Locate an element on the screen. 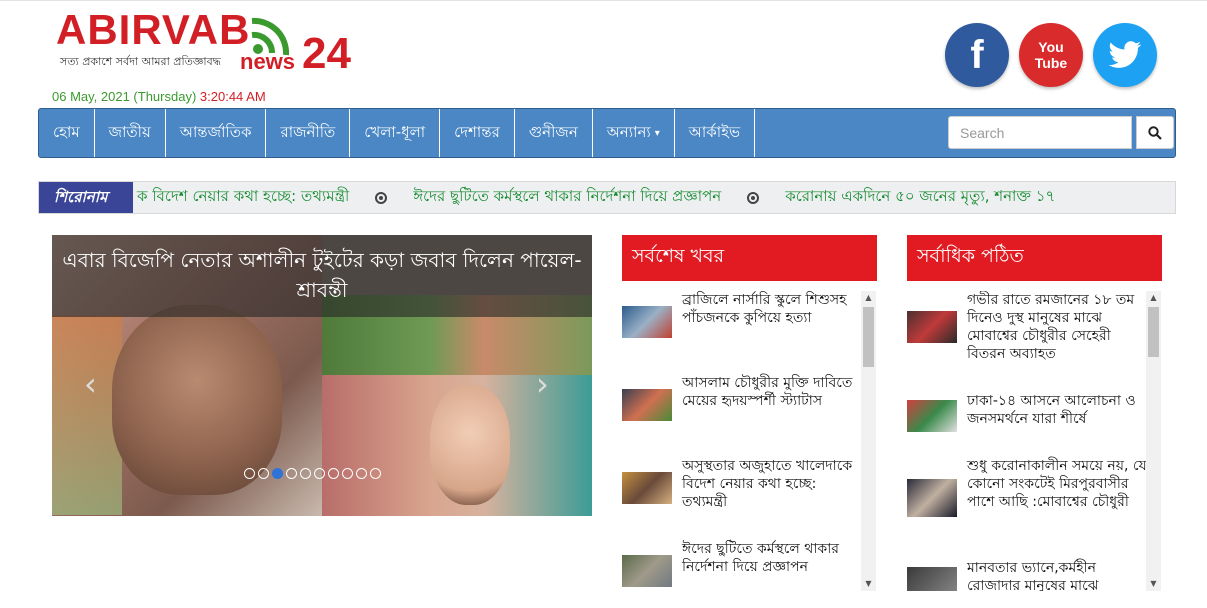  most-read-scrollbar: ▲ ▼ is located at coordinates (1153, 441).